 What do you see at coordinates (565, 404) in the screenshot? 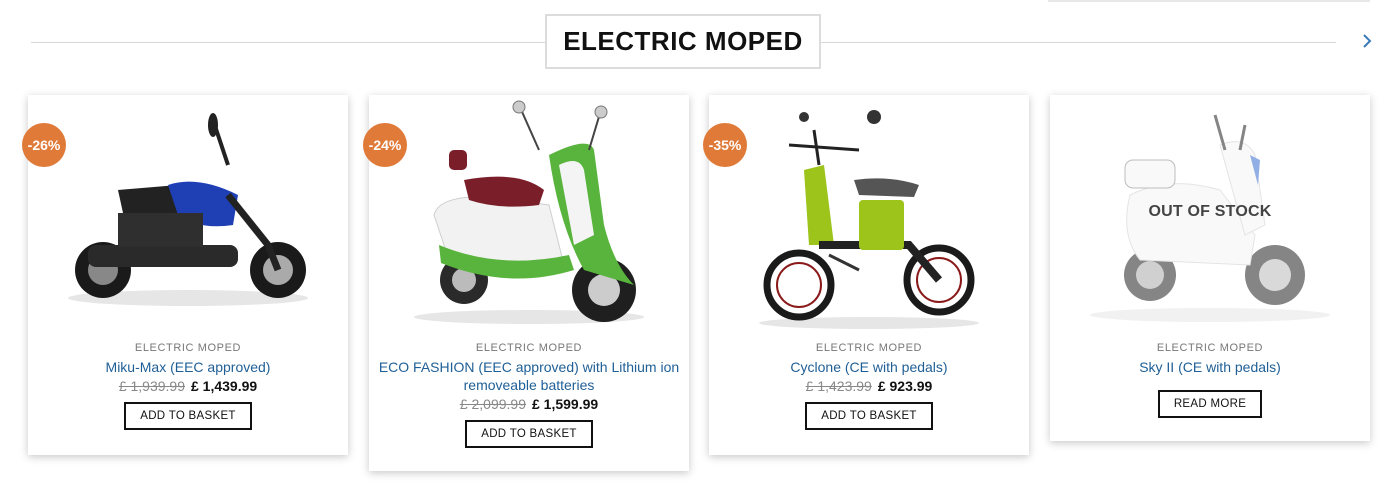
I see `sale-price: £ 1,599.99` at bounding box center [565, 404].